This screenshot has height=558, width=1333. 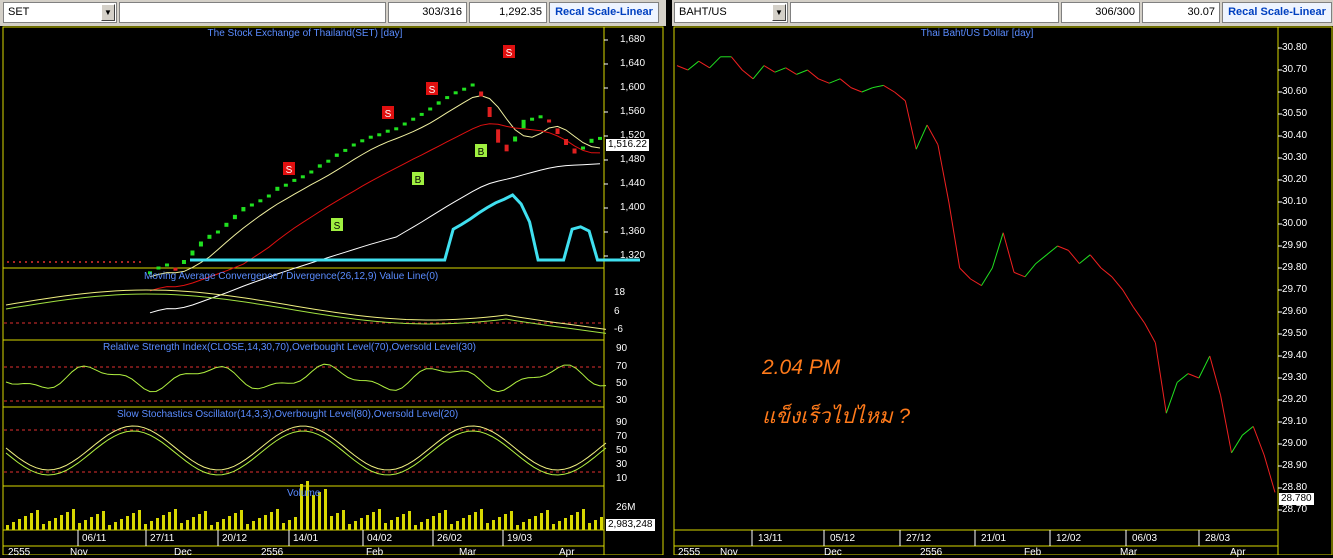 I want to click on stoch-tick: 90, so click(x=622, y=422).